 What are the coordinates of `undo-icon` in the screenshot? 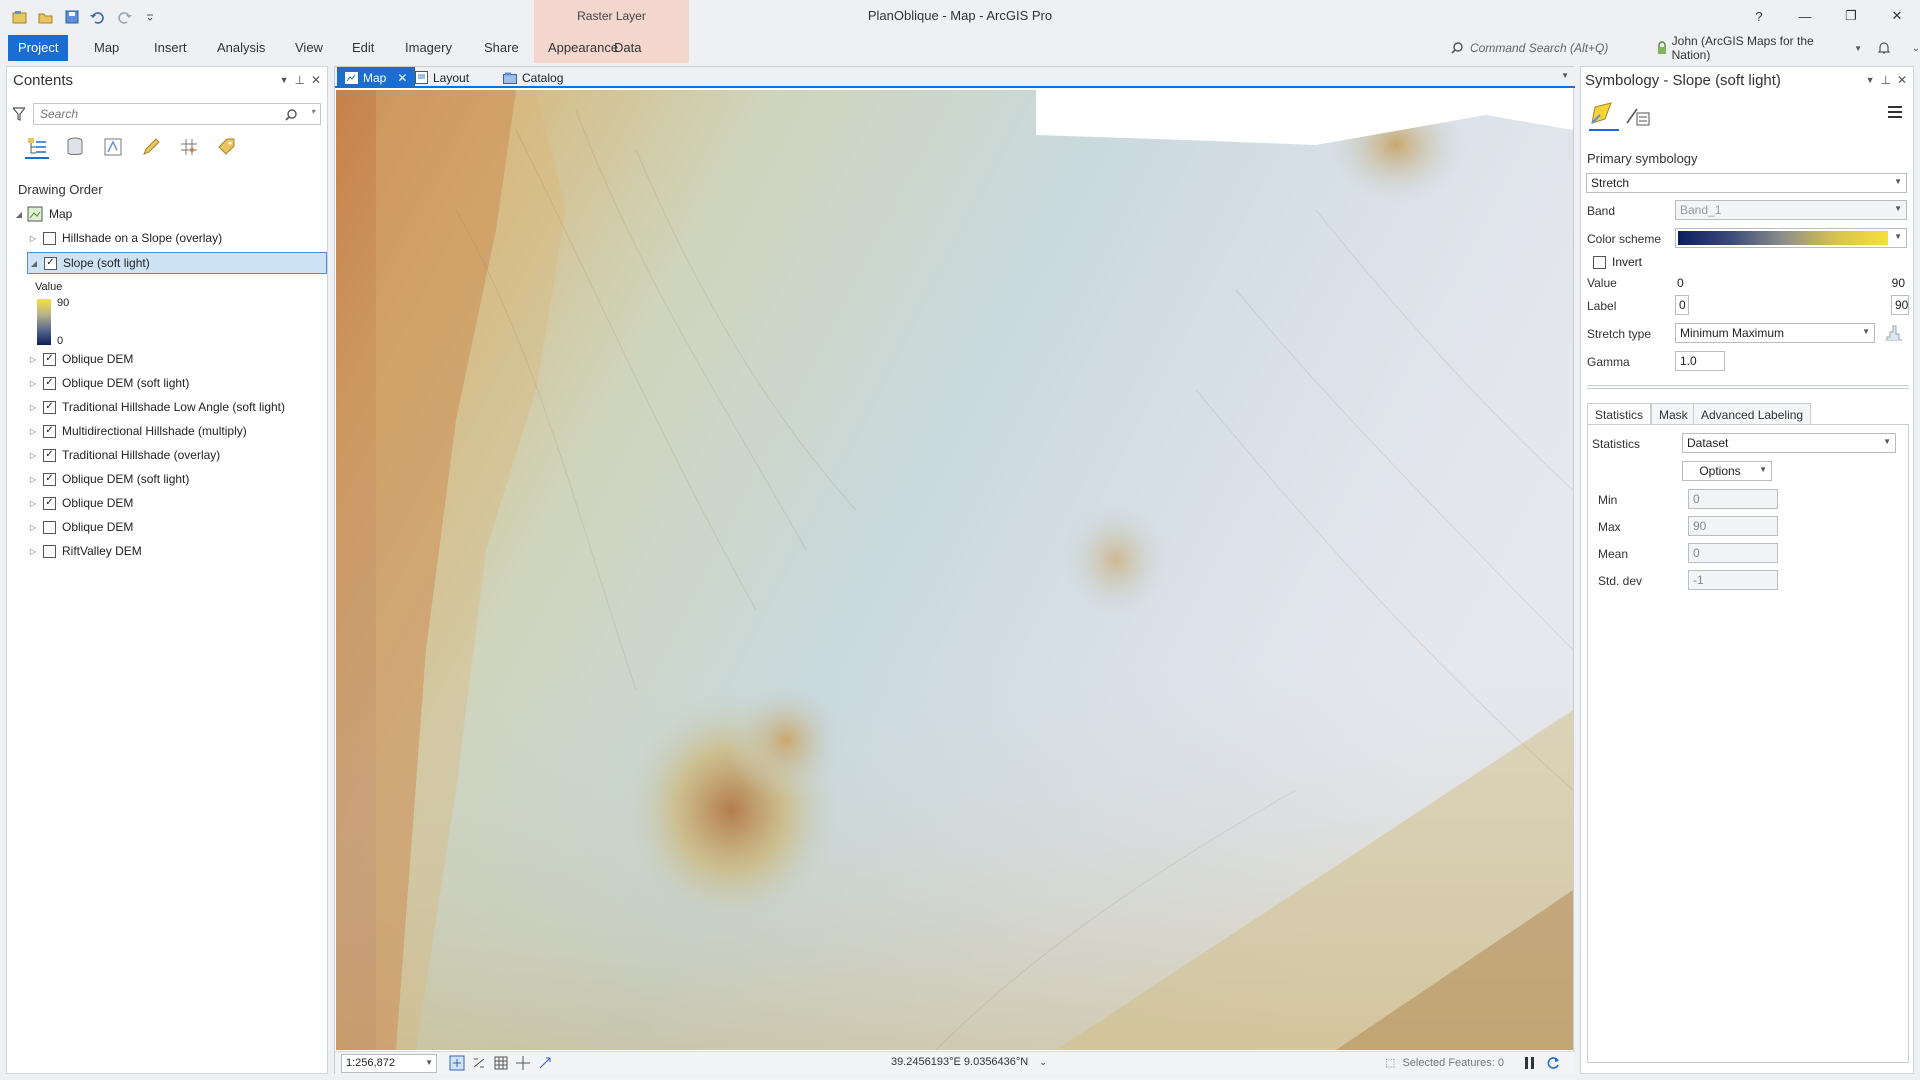 It's located at (98, 17).